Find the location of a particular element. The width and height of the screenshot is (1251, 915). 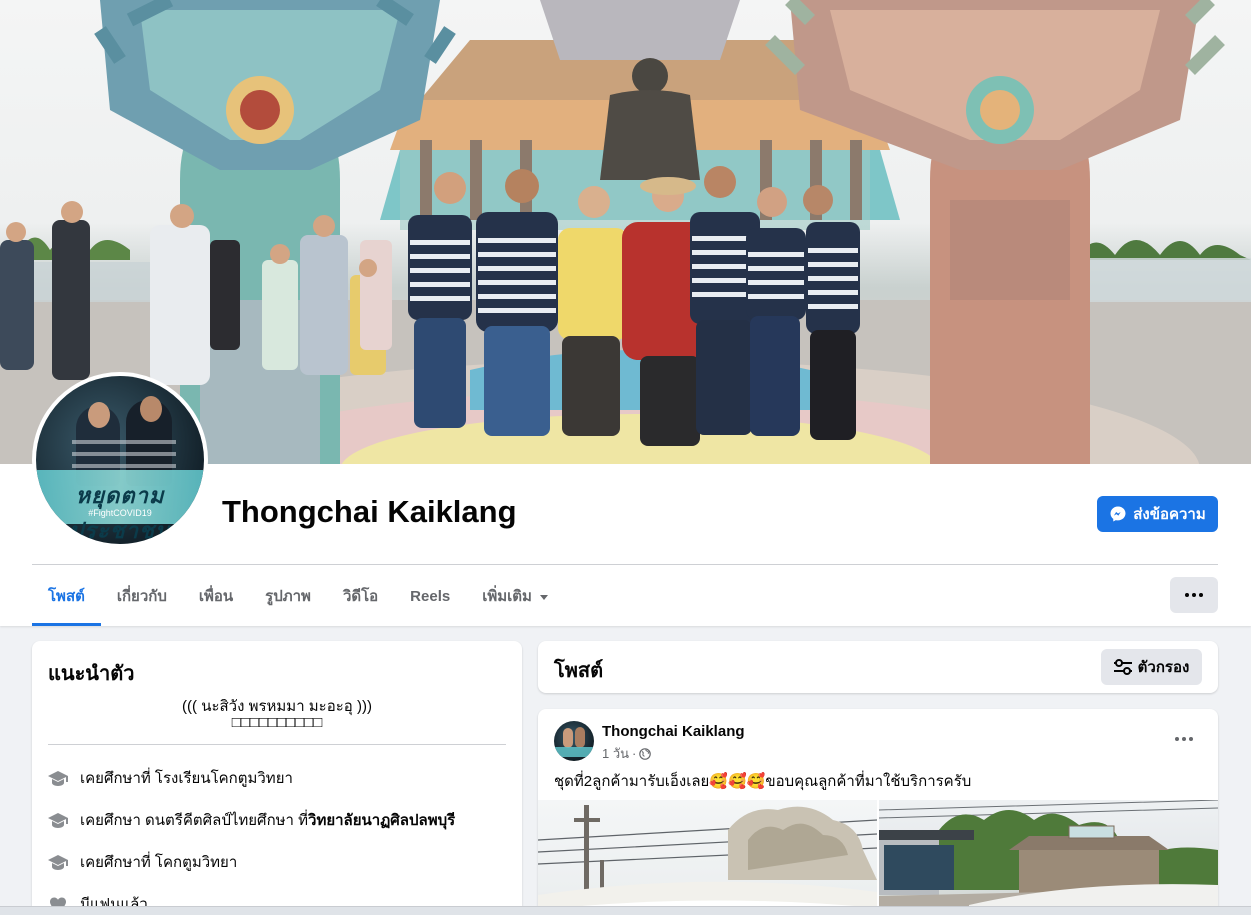

send-message-button: ส่งข้อความ is located at coordinates (1157, 514).